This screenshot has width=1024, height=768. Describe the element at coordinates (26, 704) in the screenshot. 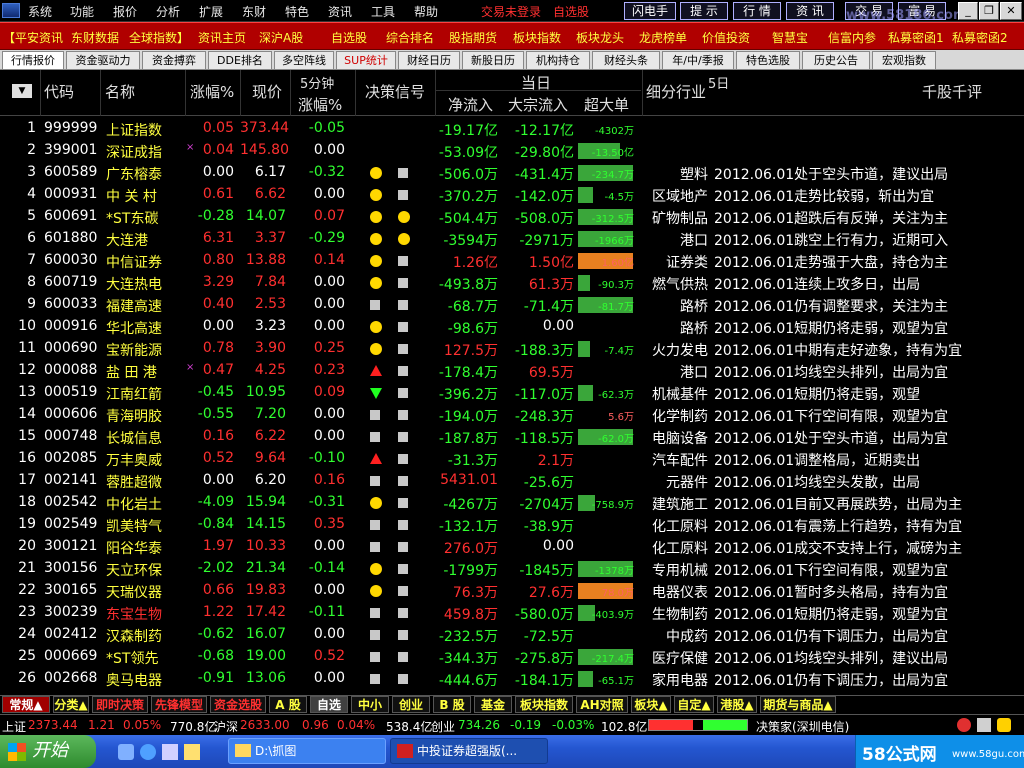

I see `bottom-tab-0: 常规▲` at that location.